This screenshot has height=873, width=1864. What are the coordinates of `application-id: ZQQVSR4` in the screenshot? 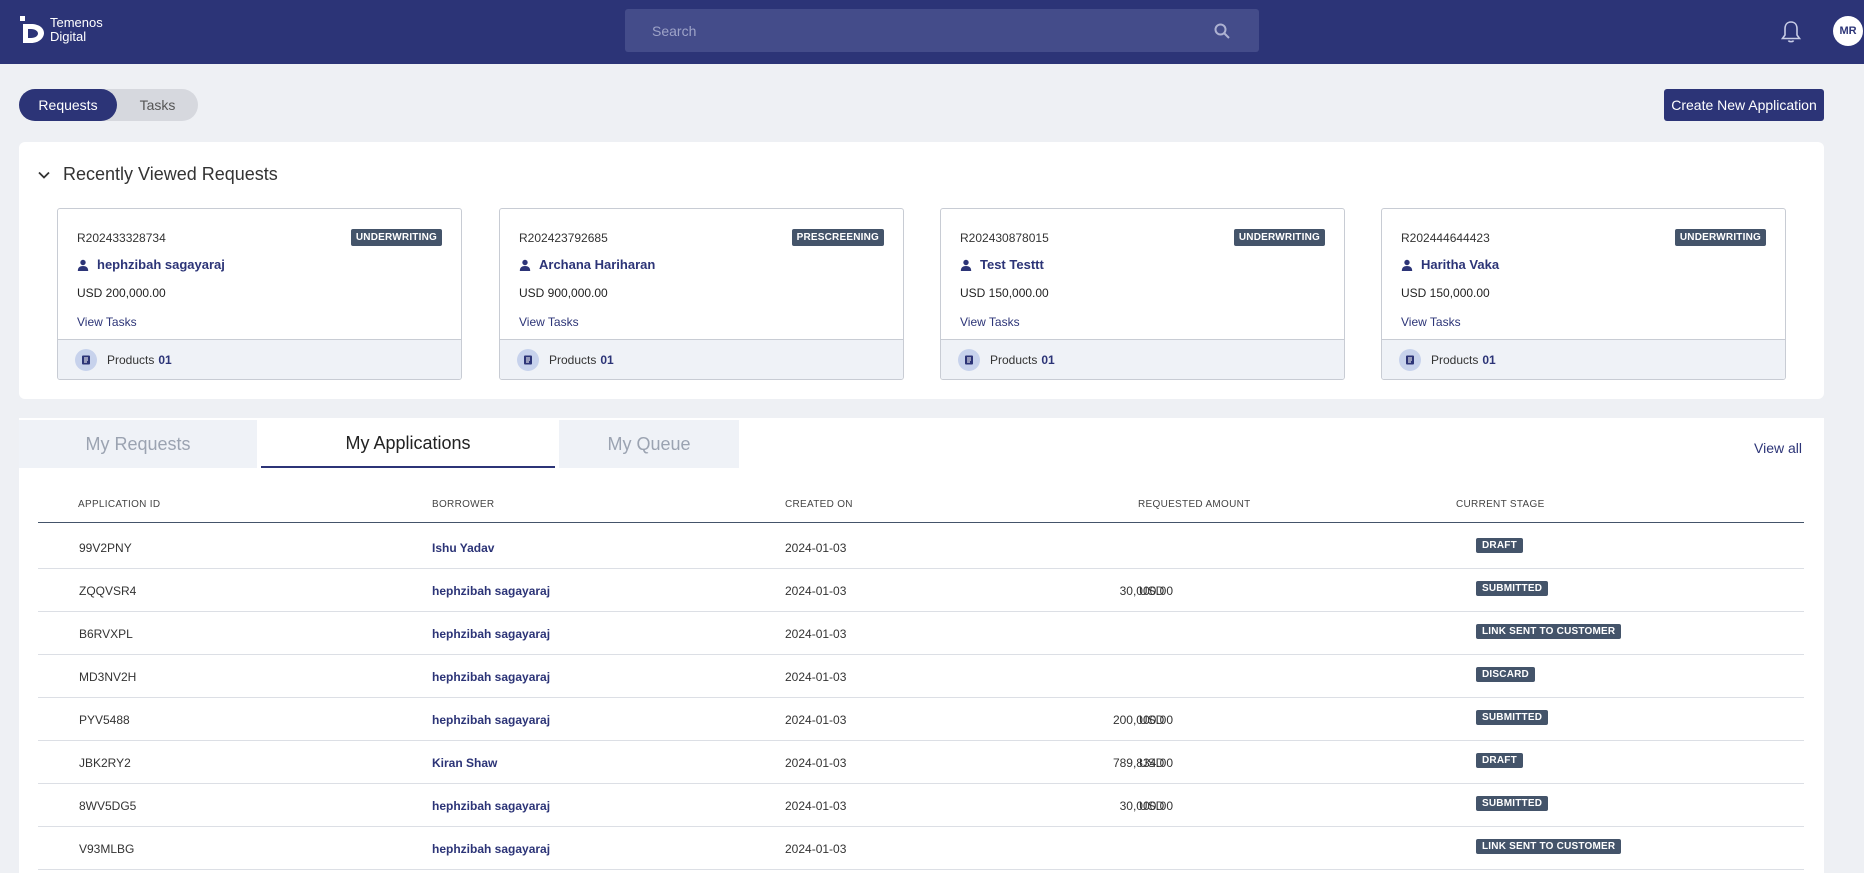 It's located at (107, 591).